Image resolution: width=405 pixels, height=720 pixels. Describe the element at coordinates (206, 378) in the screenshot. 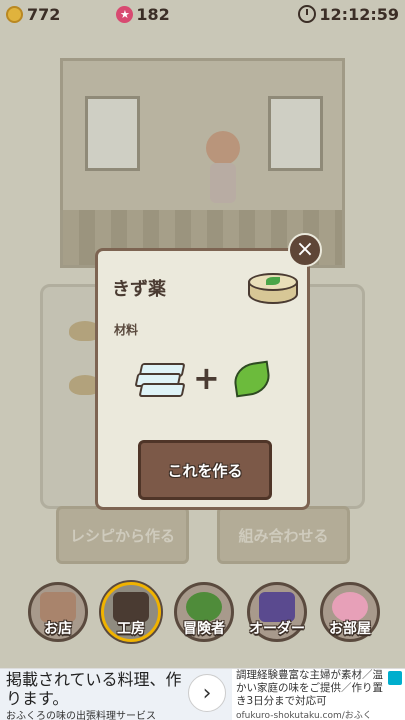

I see `plus-sign: +` at that location.